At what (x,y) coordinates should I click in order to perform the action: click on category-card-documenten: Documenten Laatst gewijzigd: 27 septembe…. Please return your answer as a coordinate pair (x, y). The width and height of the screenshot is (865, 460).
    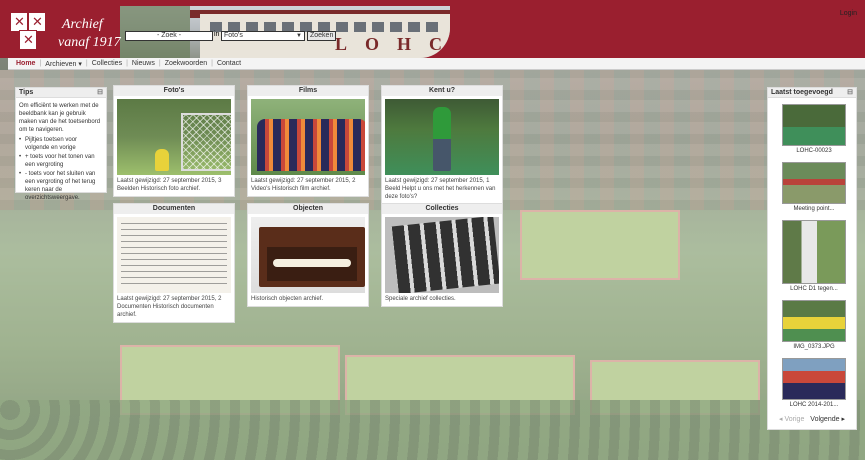
    Looking at the image, I should click on (174, 263).